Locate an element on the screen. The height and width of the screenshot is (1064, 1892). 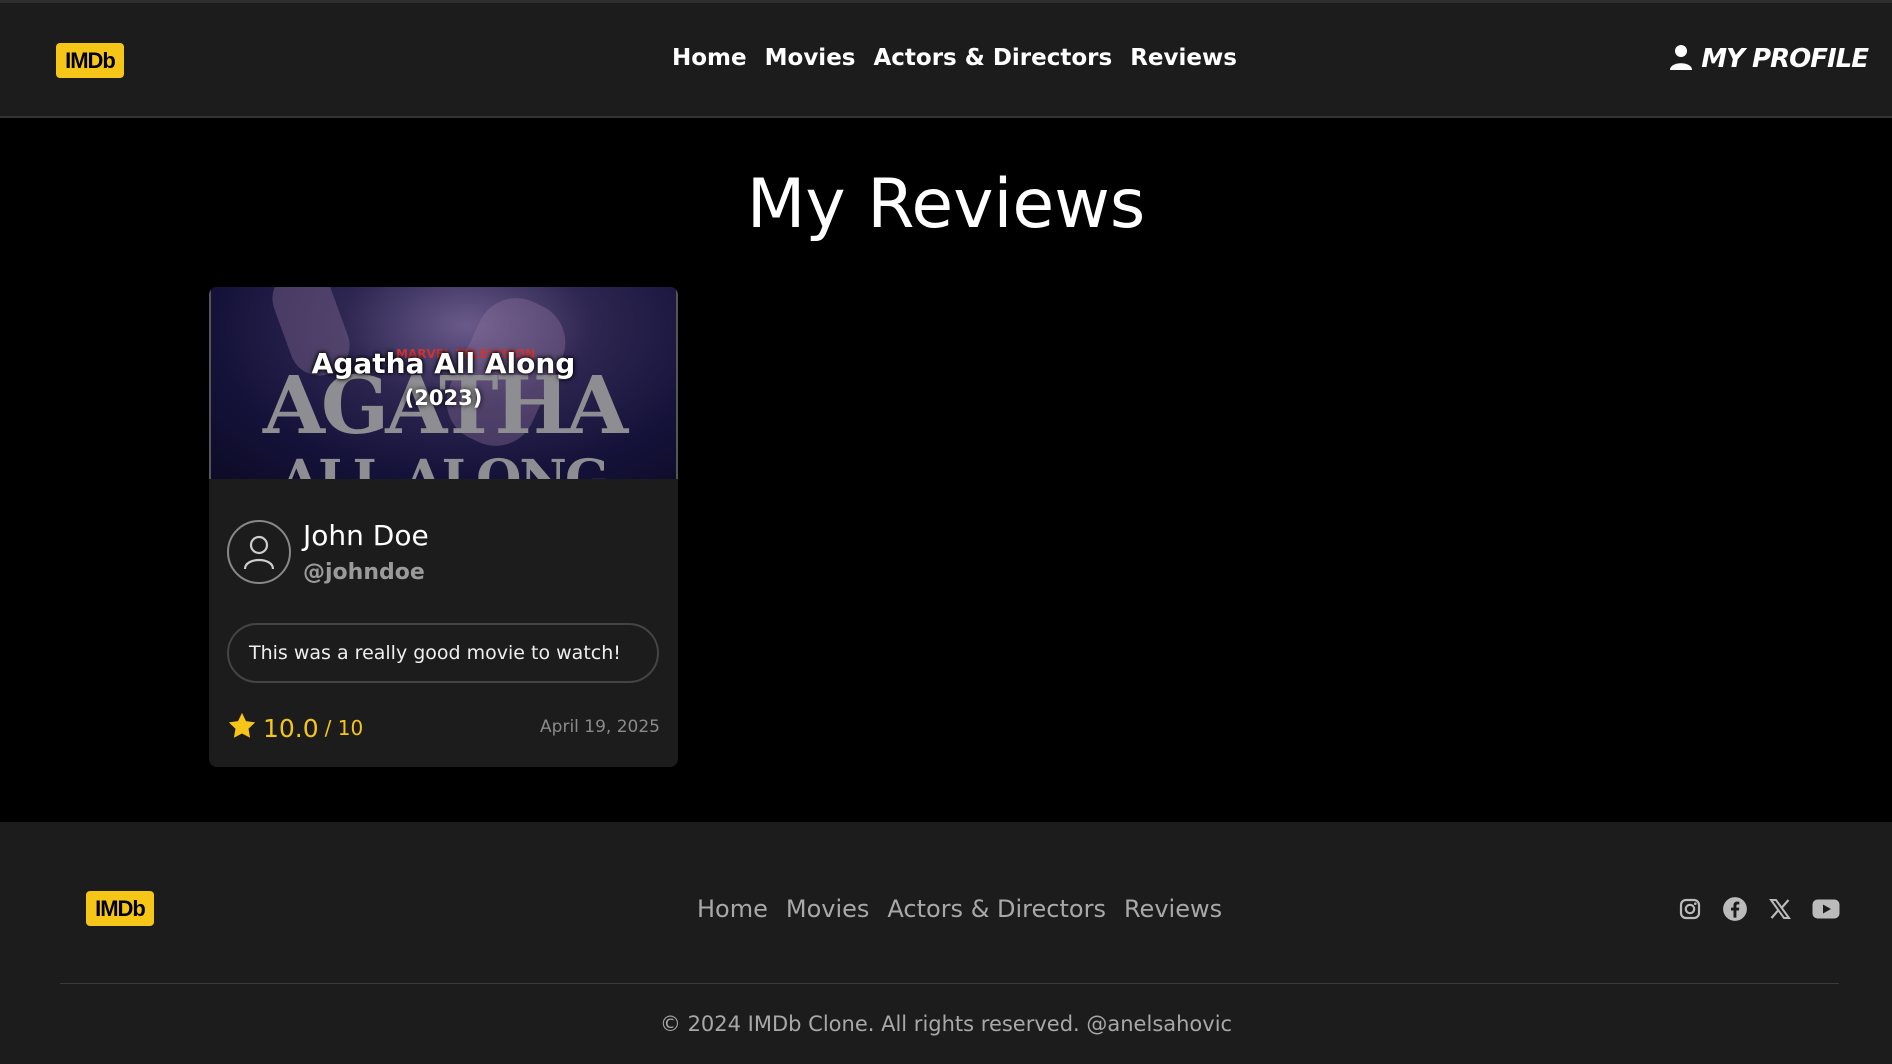
review-rating: 10.0 / 10 is located at coordinates (295, 728).